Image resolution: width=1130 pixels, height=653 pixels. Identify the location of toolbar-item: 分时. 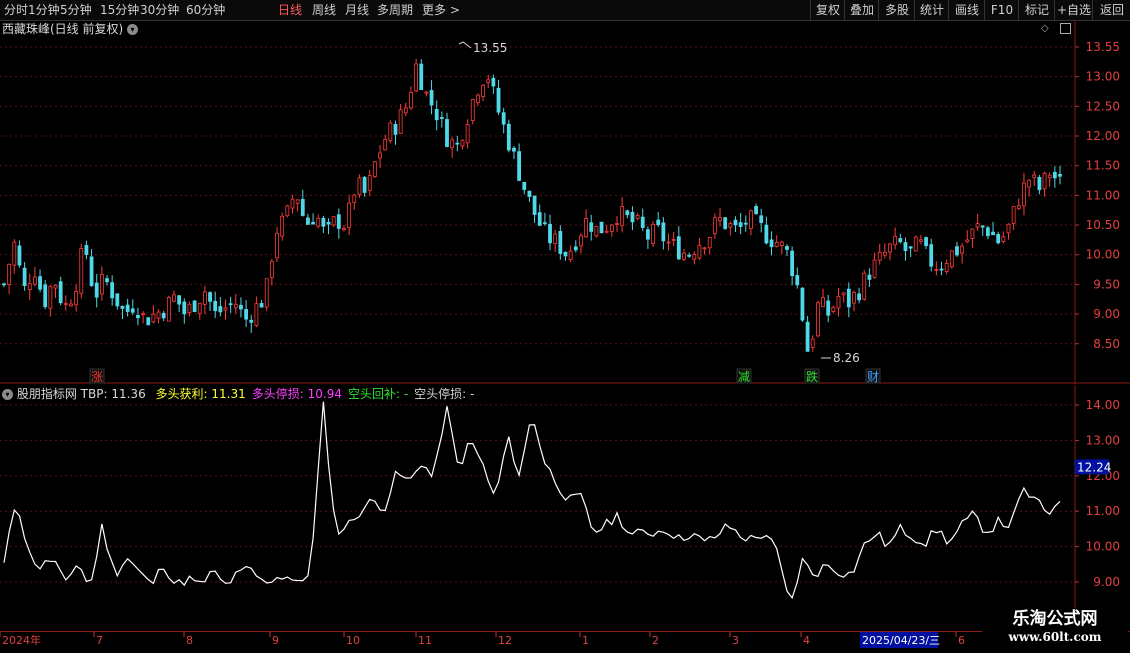
(16, 10).